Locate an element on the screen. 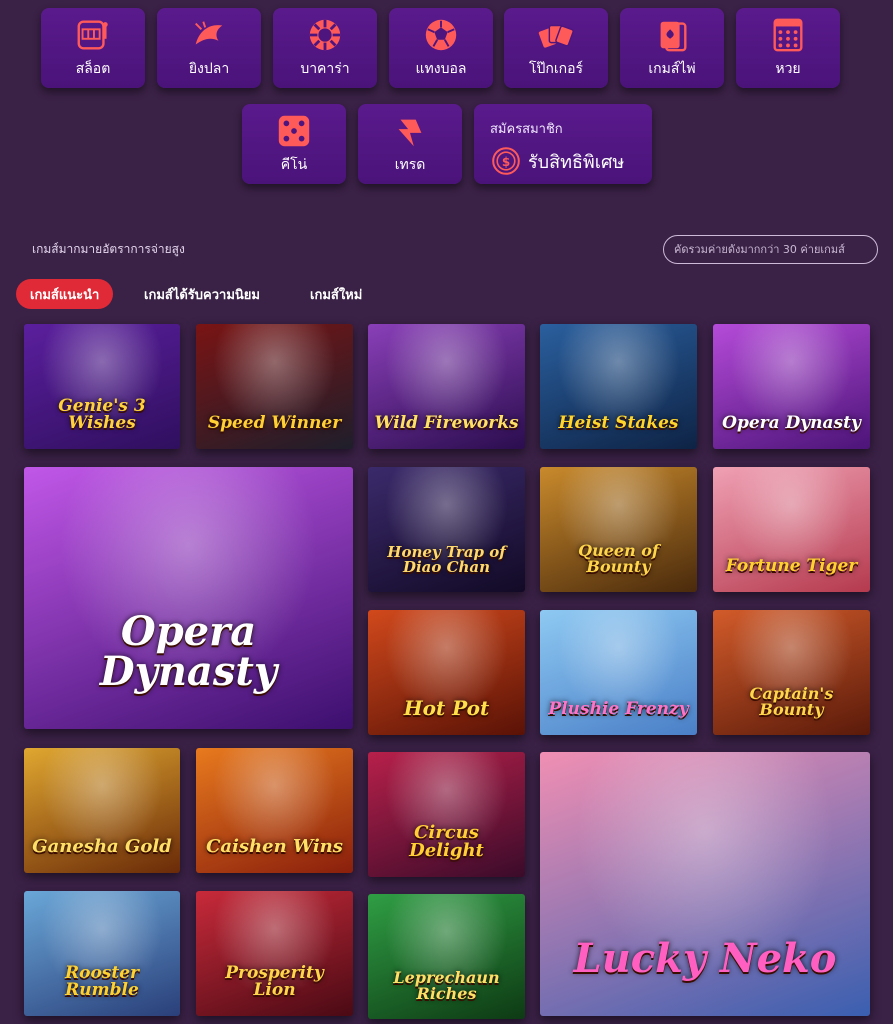 The width and height of the screenshot is (893, 1024). game-tile: Captain's Bounty is located at coordinates (791, 672).